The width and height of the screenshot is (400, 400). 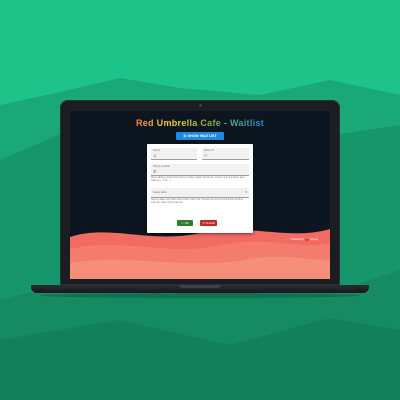 I want to click on powered-brand: Vonage, so click(x=313, y=239).